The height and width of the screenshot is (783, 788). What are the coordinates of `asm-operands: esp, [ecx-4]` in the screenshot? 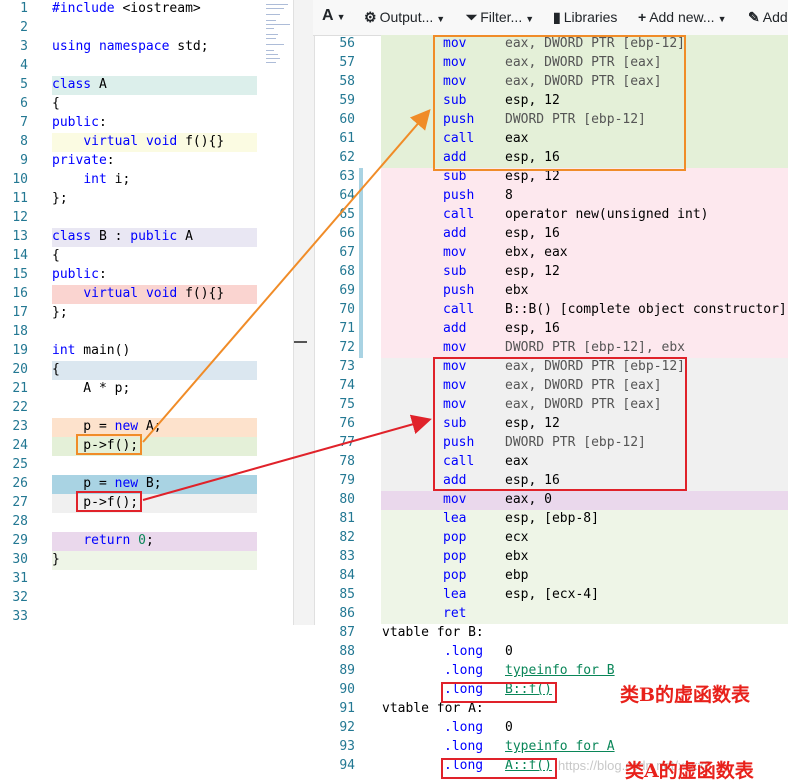 It's located at (552, 594).